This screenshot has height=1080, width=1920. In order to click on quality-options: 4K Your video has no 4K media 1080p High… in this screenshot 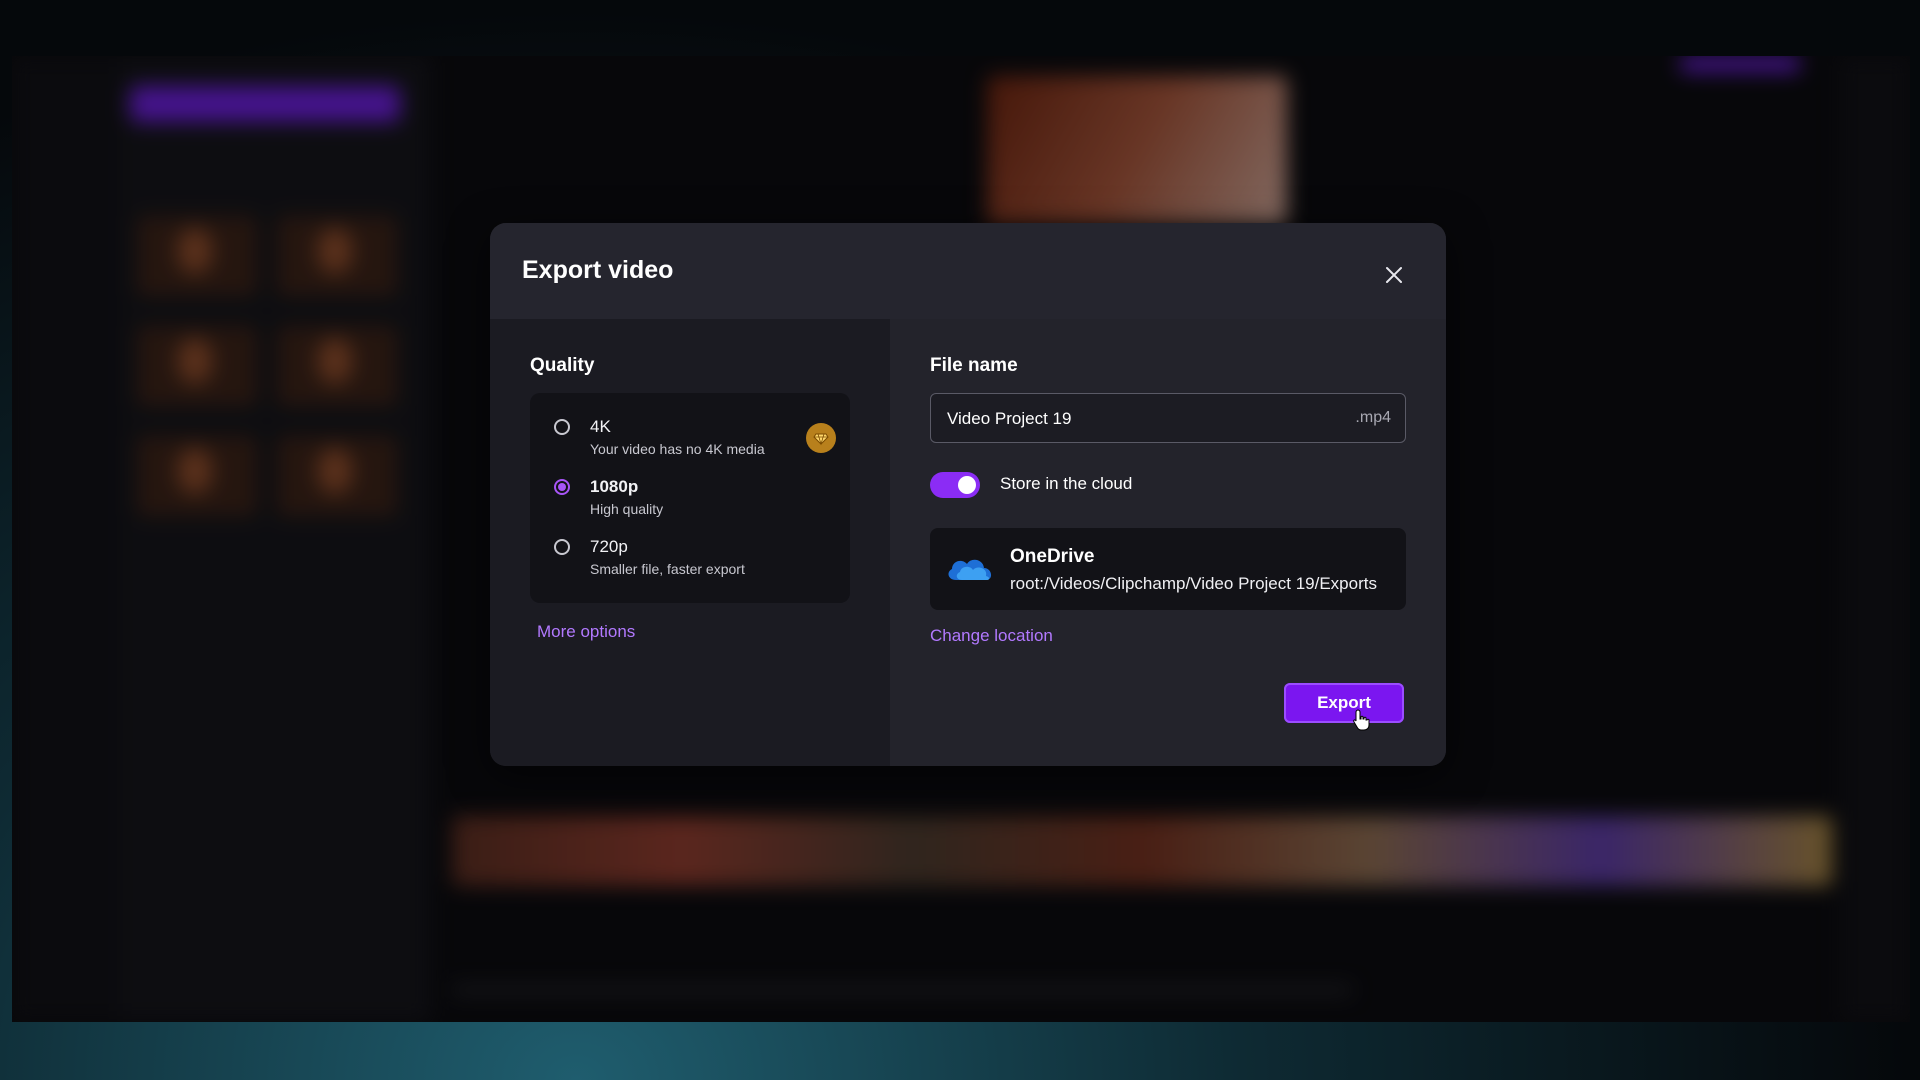, I will do `click(690, 498)`.